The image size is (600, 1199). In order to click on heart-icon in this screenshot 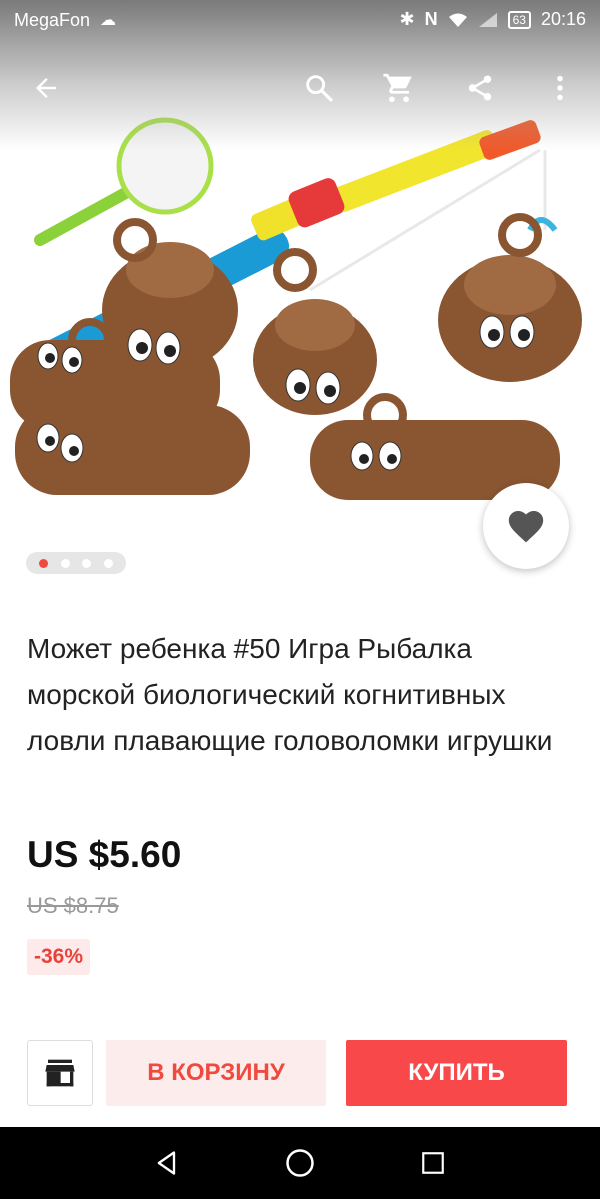, I will do `click(526, 526)`.